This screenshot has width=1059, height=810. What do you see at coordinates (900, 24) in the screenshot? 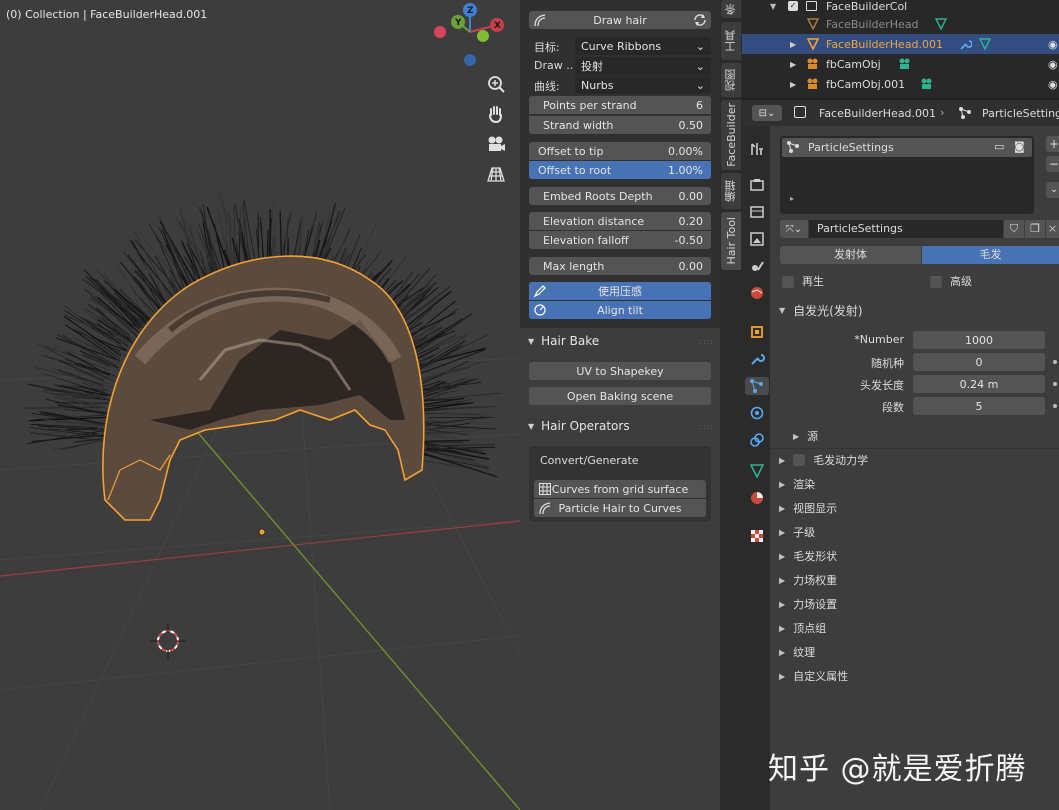
I see `outliner-row-facebuilderhead: FaceBuilderHead` at bounding box center [900, 24].